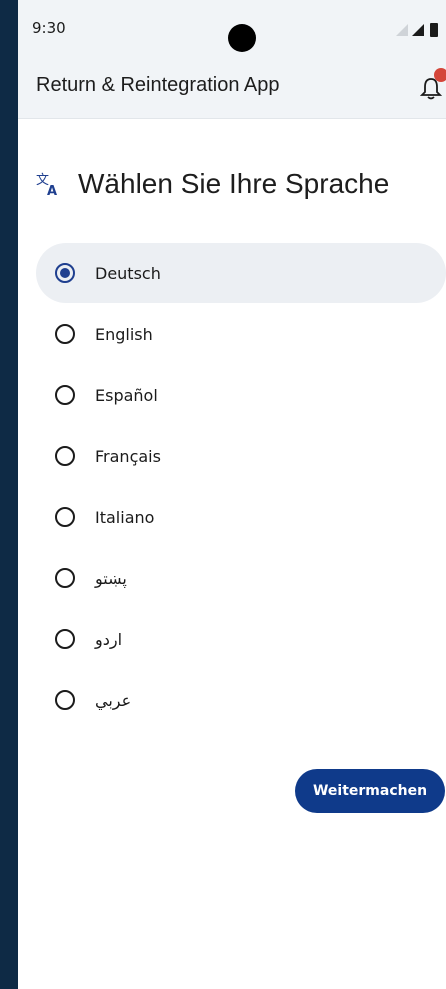 The image size is (446, 989). I want to click on language-option-deutsch: Deutsch, so click(241, 273).